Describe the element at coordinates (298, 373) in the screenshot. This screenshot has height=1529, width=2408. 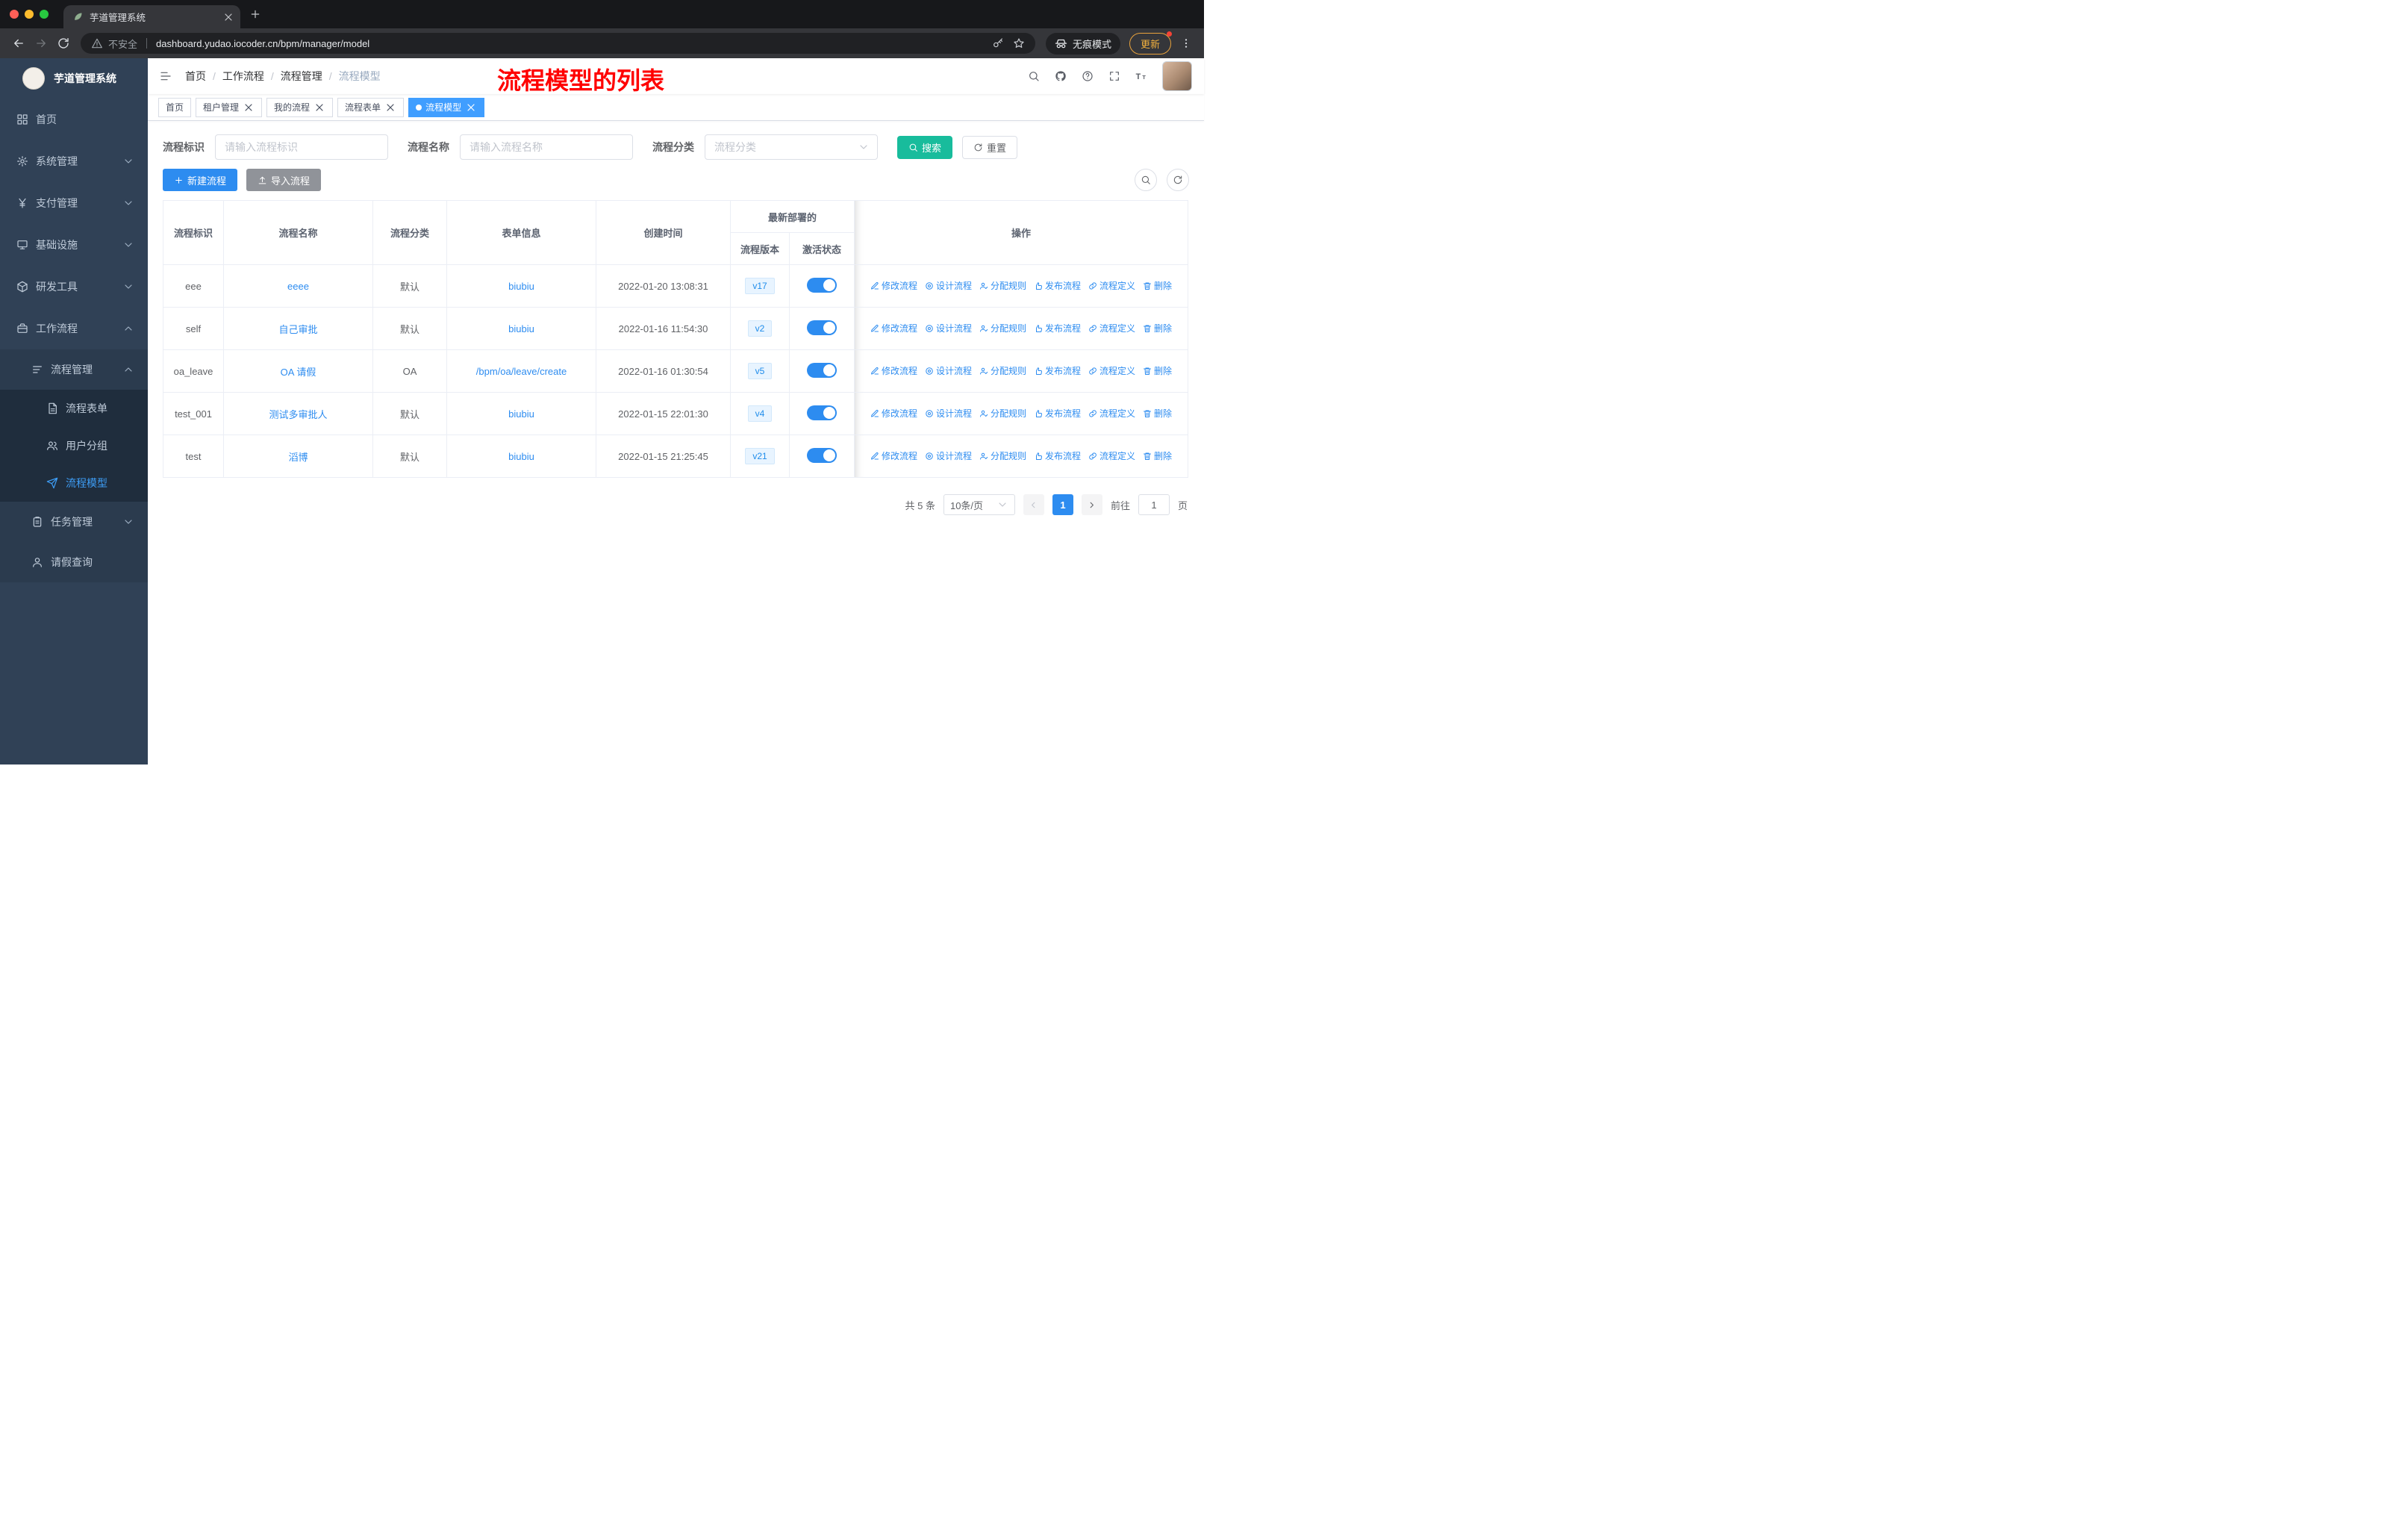
I see `model-name-link: OA 请假` at that location.